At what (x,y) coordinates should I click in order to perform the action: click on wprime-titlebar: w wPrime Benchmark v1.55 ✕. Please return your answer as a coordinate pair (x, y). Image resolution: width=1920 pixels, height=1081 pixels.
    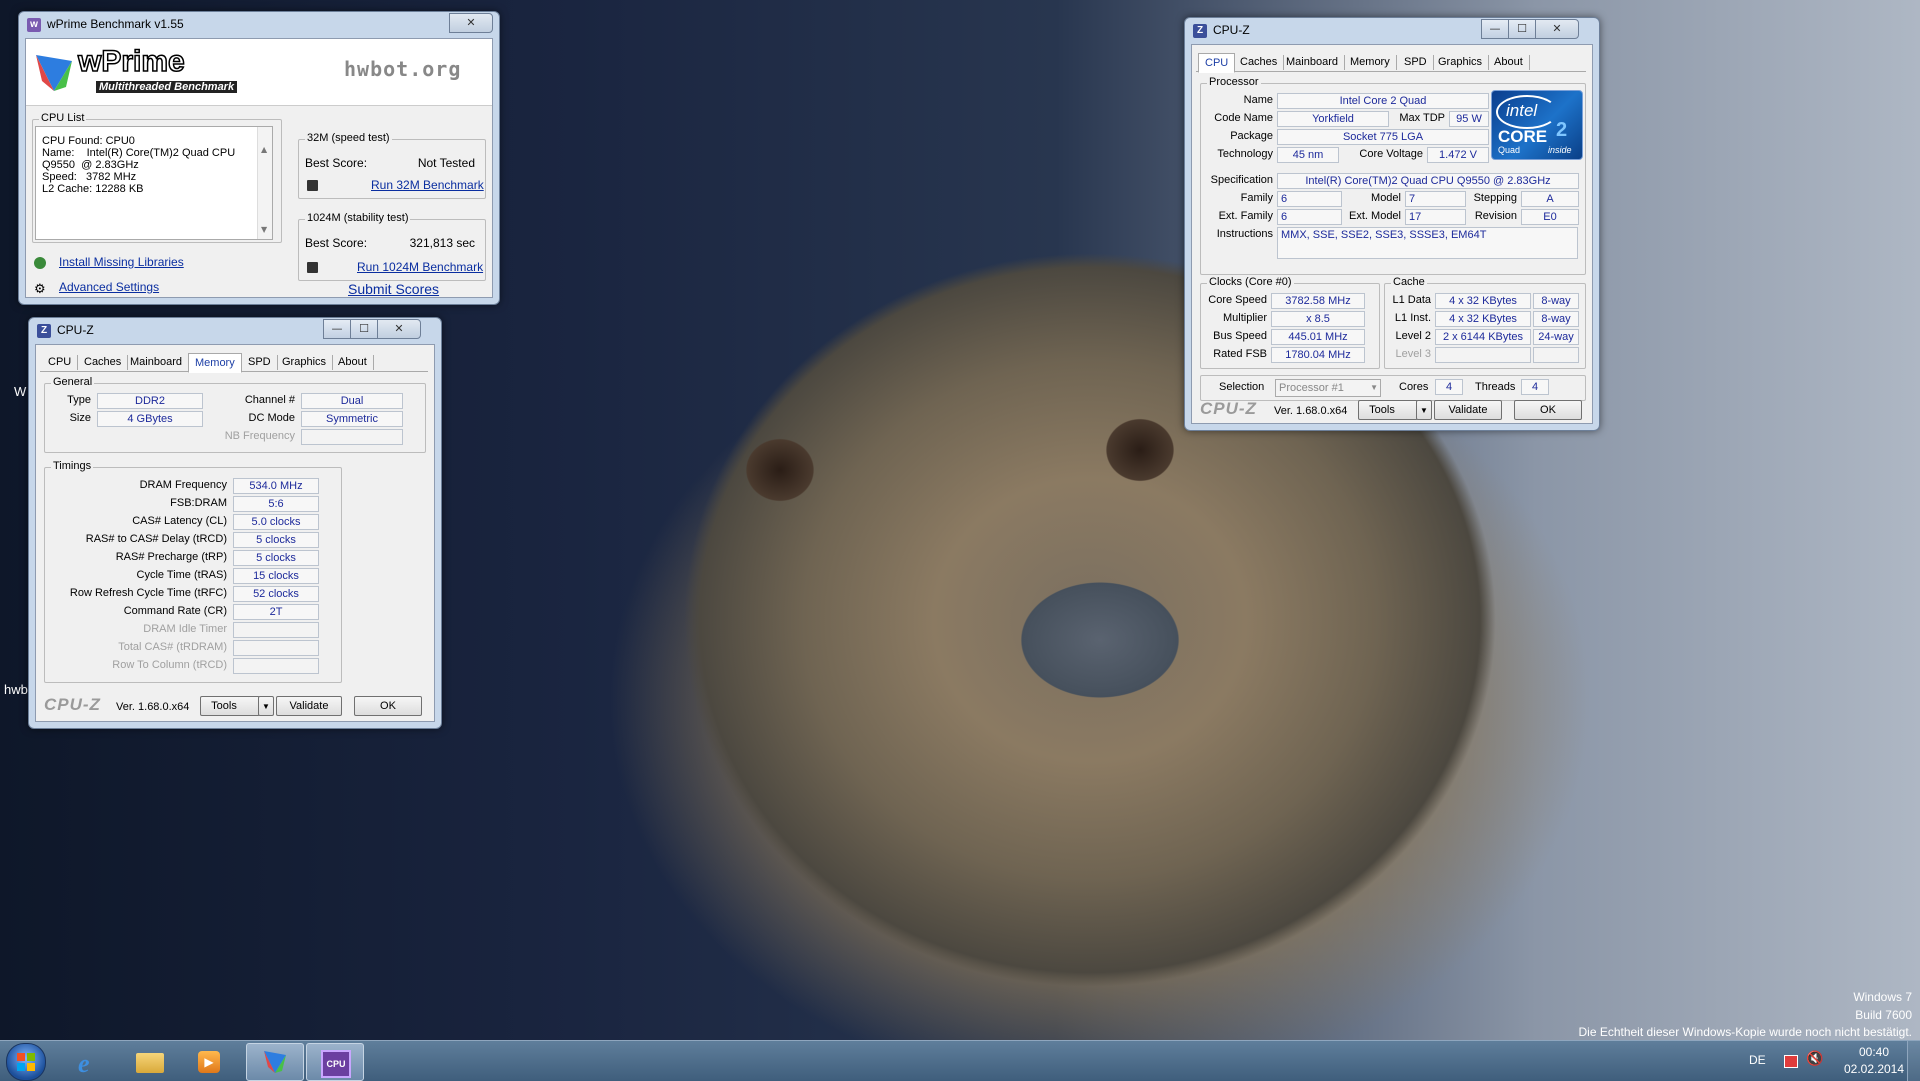
    Looking at the image, I should click on (259, 25).